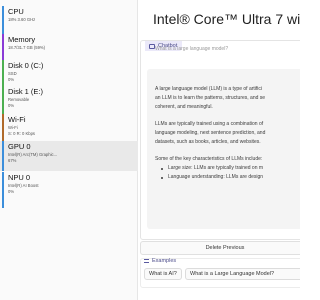 This screenshot has height=300, width=320. What do you see at coordinates (19, 177) in the screenshot?
I see `perf-item-name: NPU 0` at bounding box center [19, 177].